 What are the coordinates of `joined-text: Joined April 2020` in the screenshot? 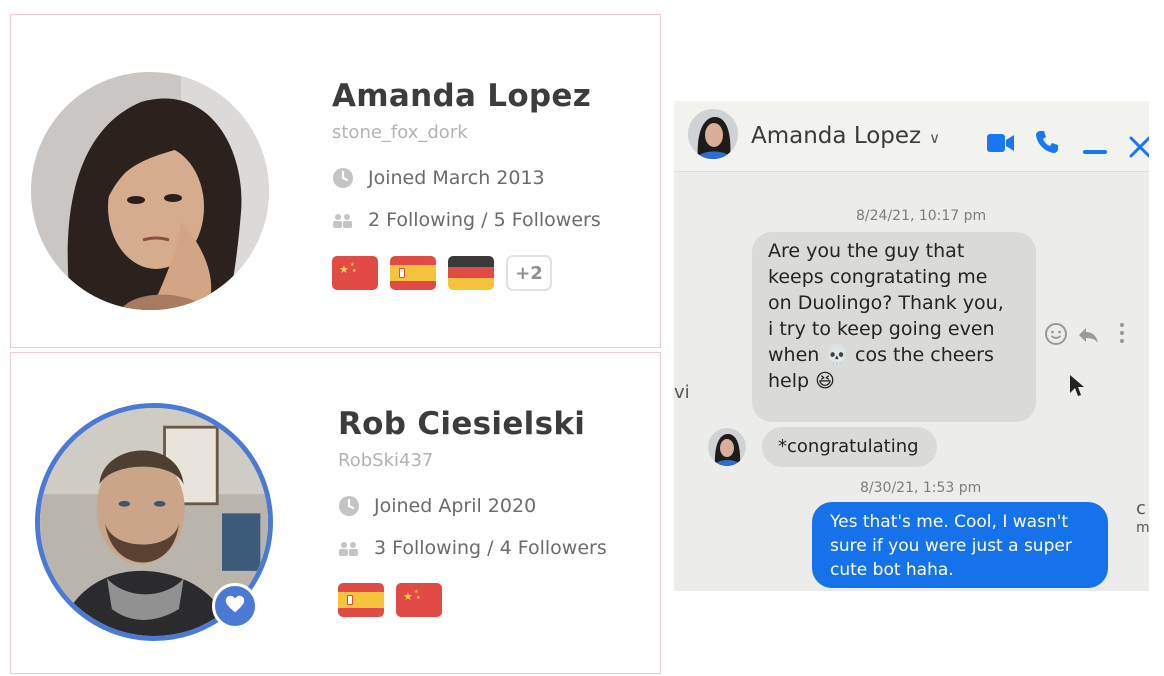 It's located at (455, 506).